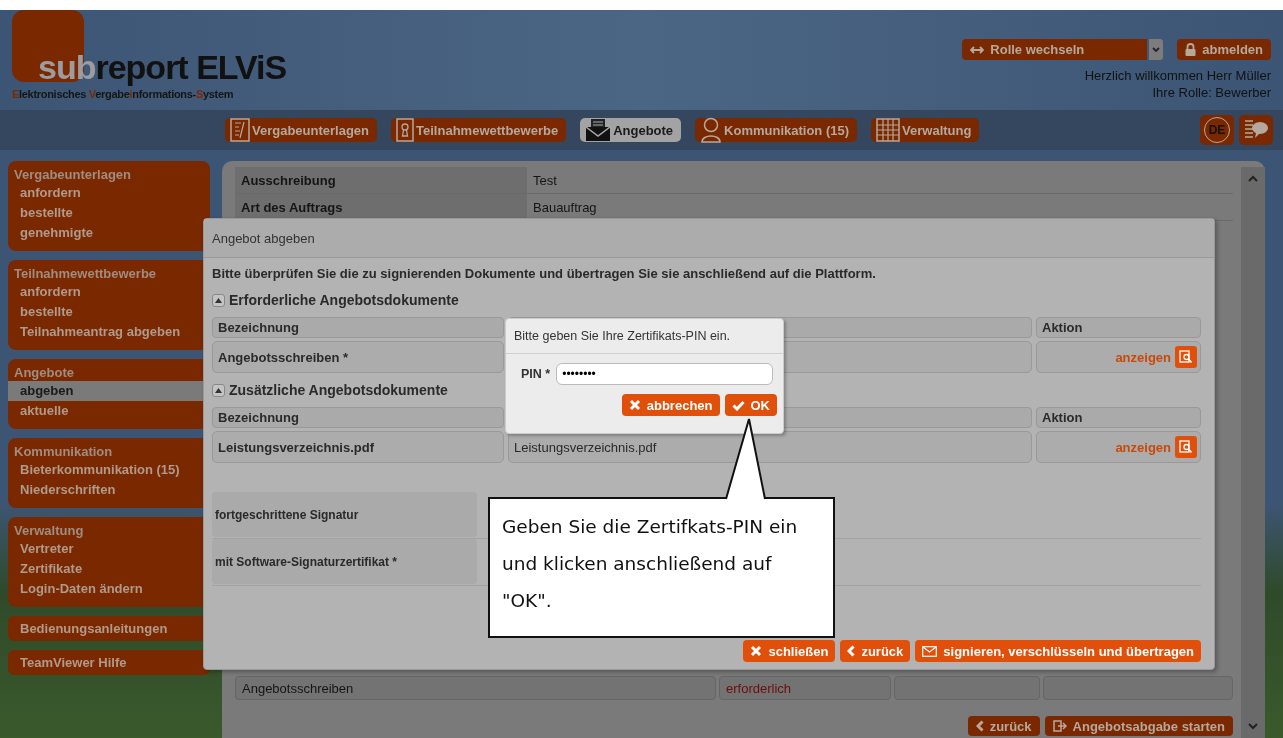  What do you see at coordinates (644, 336) in the screenshot?
I see `pin-dialog-title: Bitte geben Sie Ihre Zertifikats-PIN ein.` at bounding box center [644, 336].